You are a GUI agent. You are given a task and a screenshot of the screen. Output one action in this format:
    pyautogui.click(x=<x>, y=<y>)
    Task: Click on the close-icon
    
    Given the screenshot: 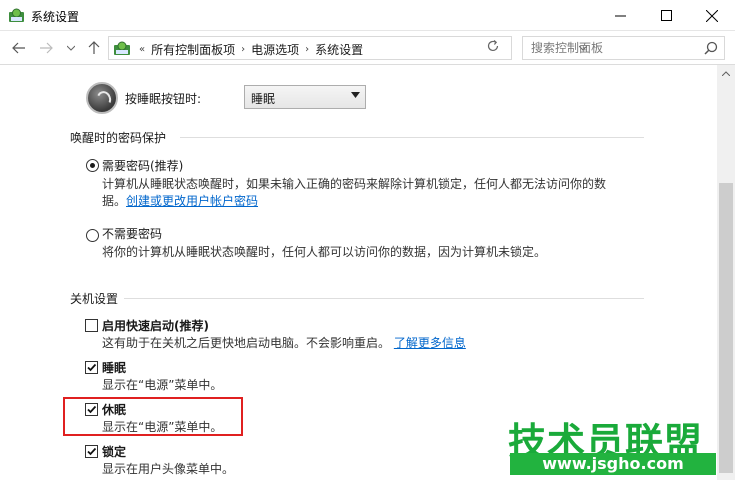 What is the action you would take?
    pyautogui.click(x=712, y=15)
    